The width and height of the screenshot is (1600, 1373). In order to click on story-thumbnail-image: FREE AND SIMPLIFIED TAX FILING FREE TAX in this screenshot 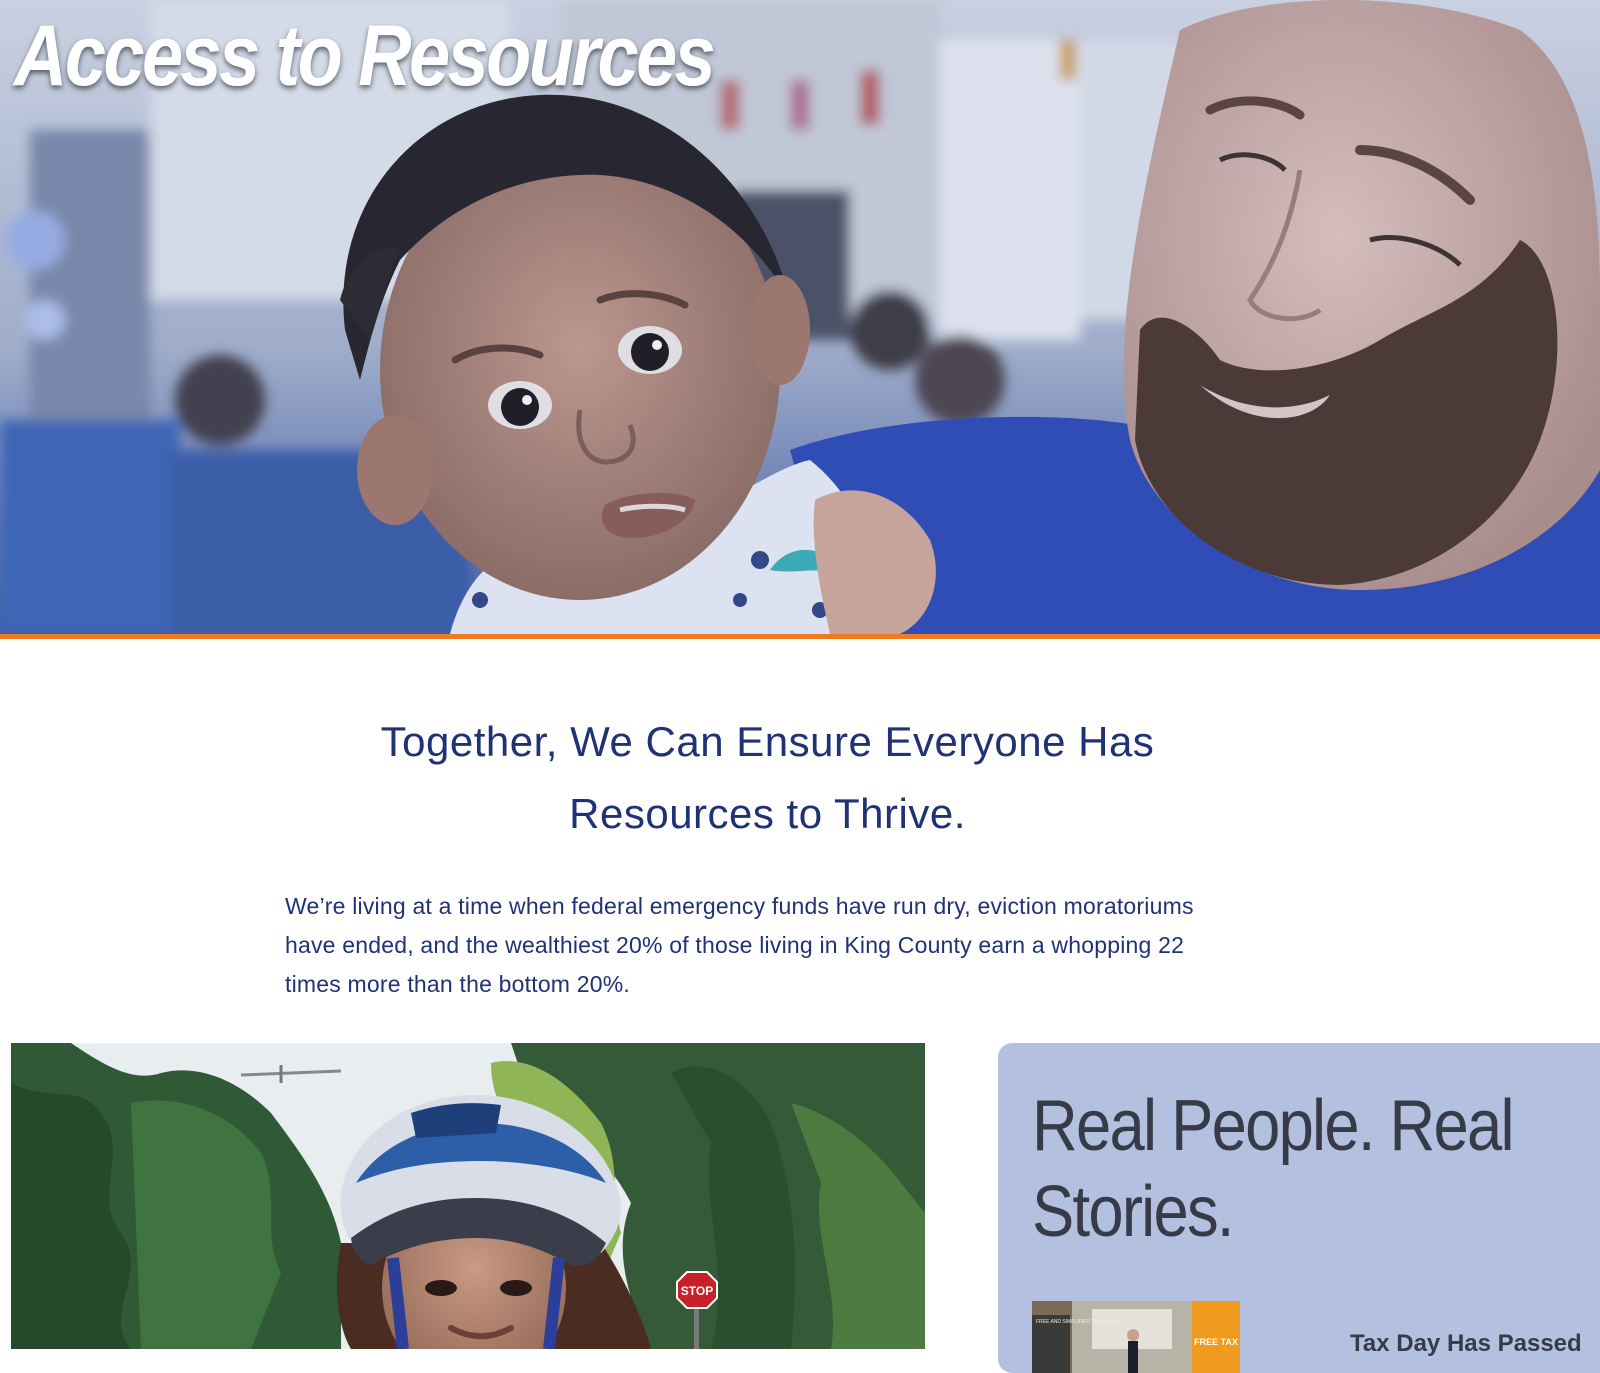, I will do `click(1136, 1337)`.